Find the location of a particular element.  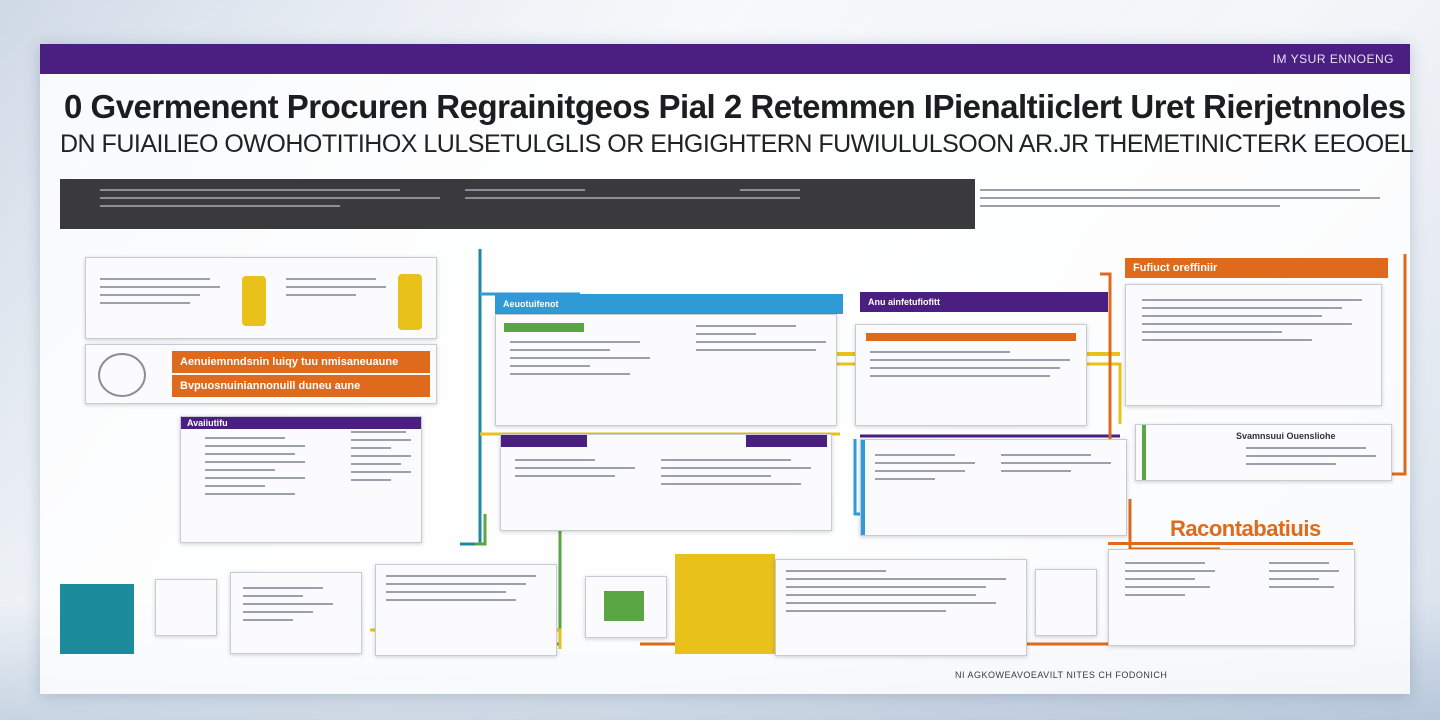

center-card-c-header is located at coordinates (544, 441).